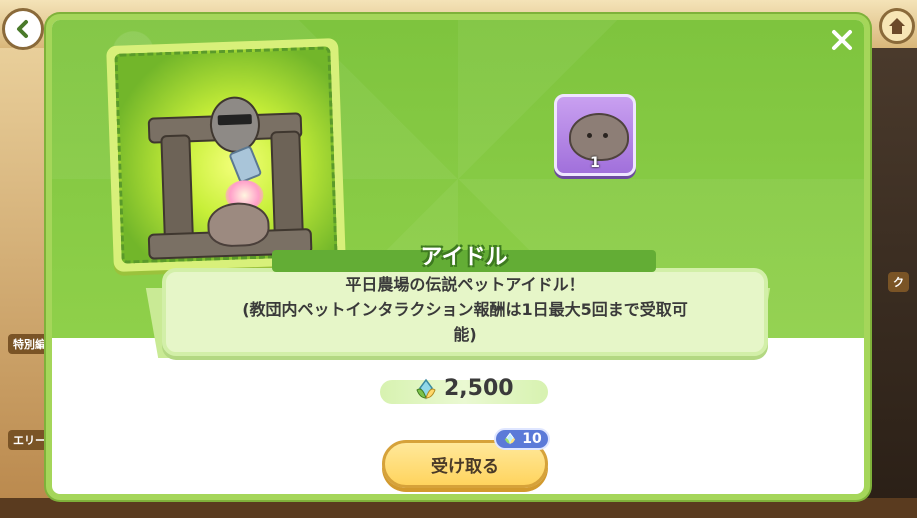 The image size is (917, 518). I want to click on close-button, so click(842, 42).